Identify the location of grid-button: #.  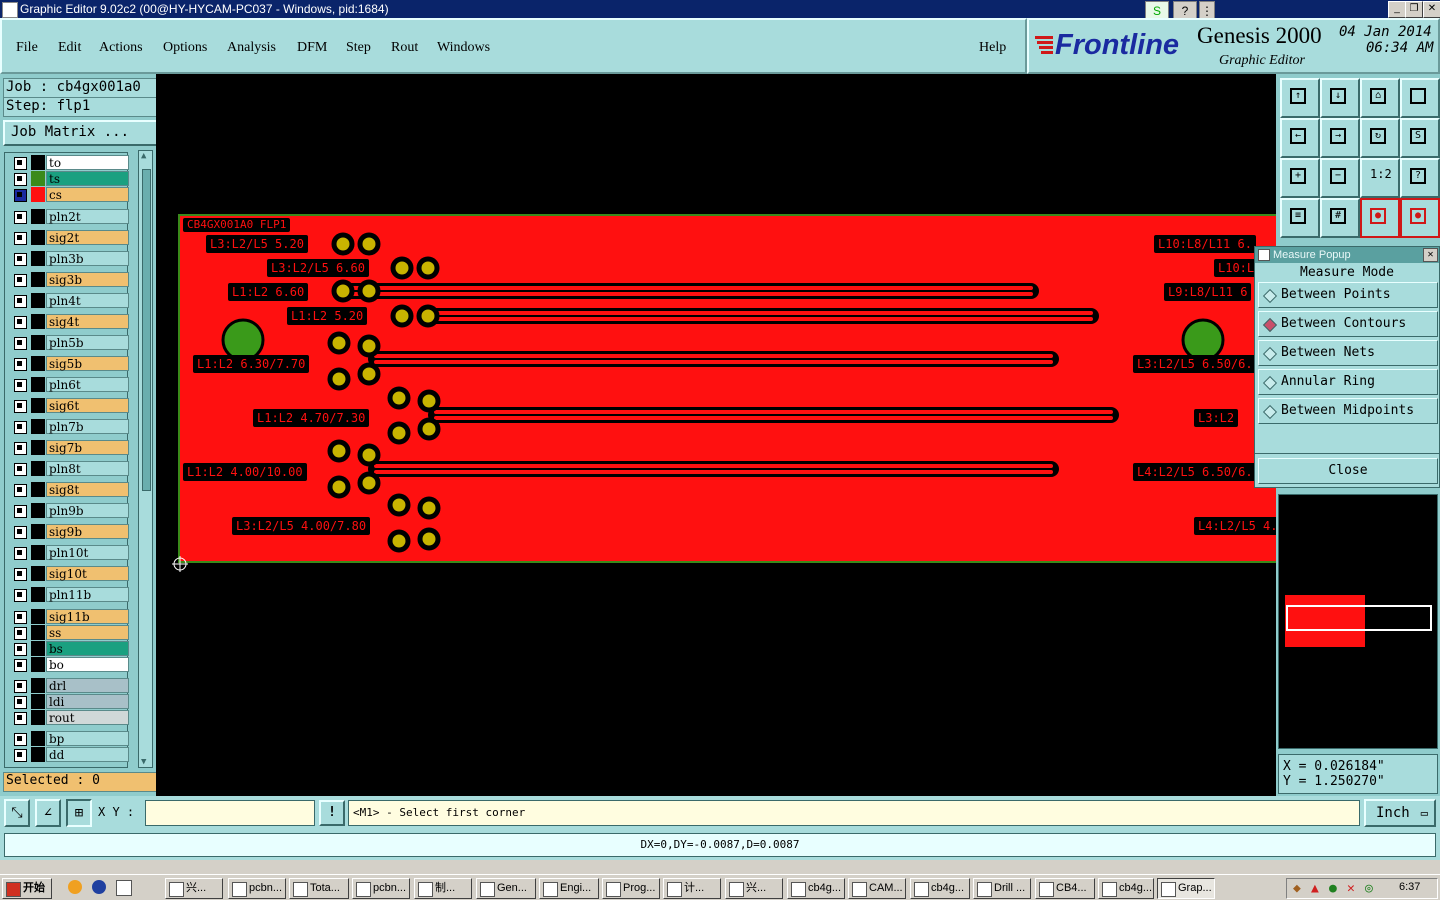
(1340, 218).